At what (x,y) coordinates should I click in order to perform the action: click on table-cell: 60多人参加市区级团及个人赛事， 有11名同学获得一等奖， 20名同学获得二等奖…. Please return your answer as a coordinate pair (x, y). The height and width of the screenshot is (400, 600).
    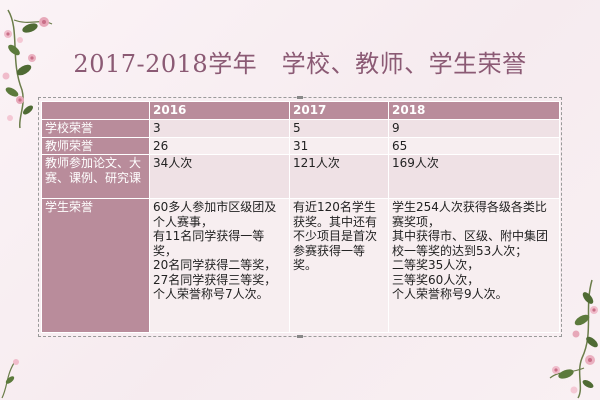
    Looking at the image, I should click on (219, 265).